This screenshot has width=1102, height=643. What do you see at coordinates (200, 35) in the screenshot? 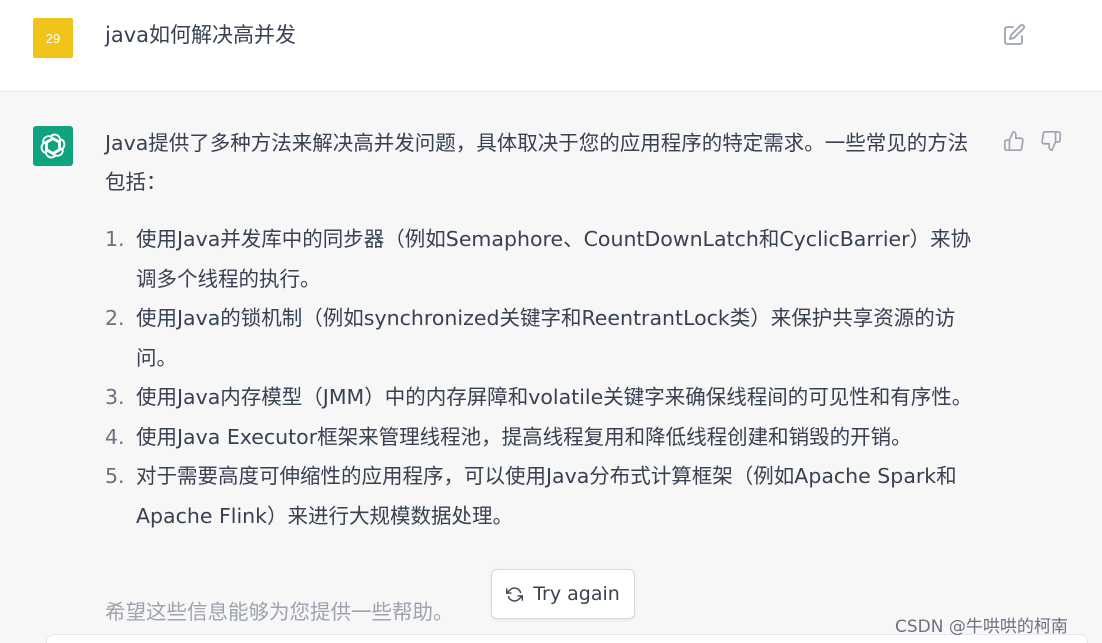
I see `user-message-text: java如何解决高并发` at bounding box center [200, 35].